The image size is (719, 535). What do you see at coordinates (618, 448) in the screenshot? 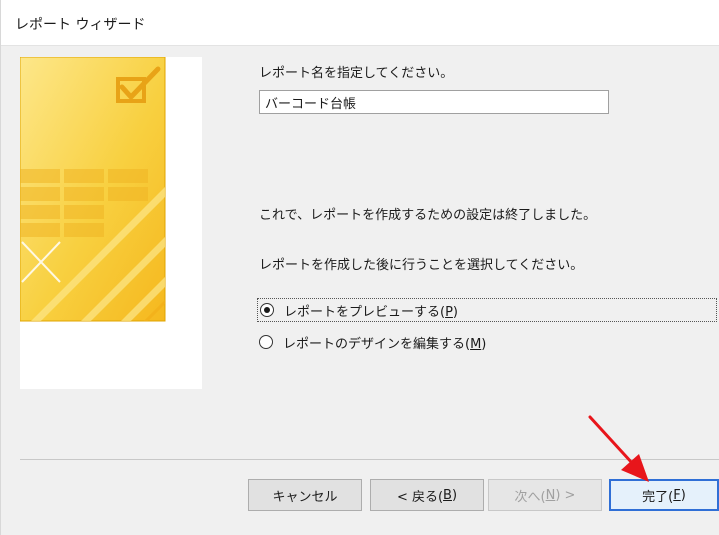
I see `red-arrow-pointer-icon` at bounding box center [618, 448].